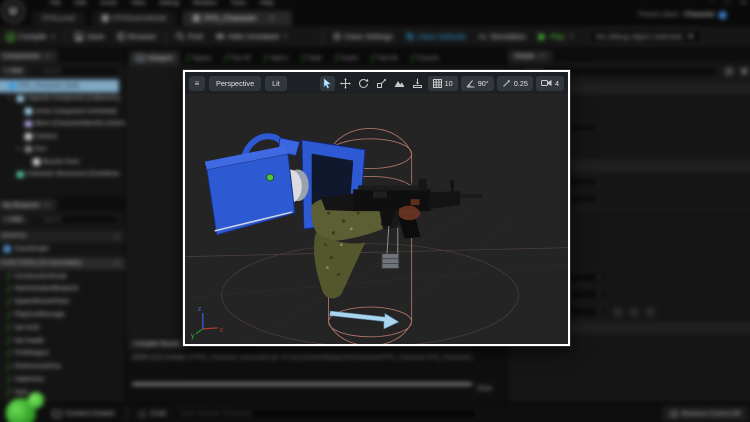 Image resolution: width=750 pixels, height=422 pixels. Describe the element at coordinates (417, 83) in the screenshot. I see `surface-snapping-icon` at that location.